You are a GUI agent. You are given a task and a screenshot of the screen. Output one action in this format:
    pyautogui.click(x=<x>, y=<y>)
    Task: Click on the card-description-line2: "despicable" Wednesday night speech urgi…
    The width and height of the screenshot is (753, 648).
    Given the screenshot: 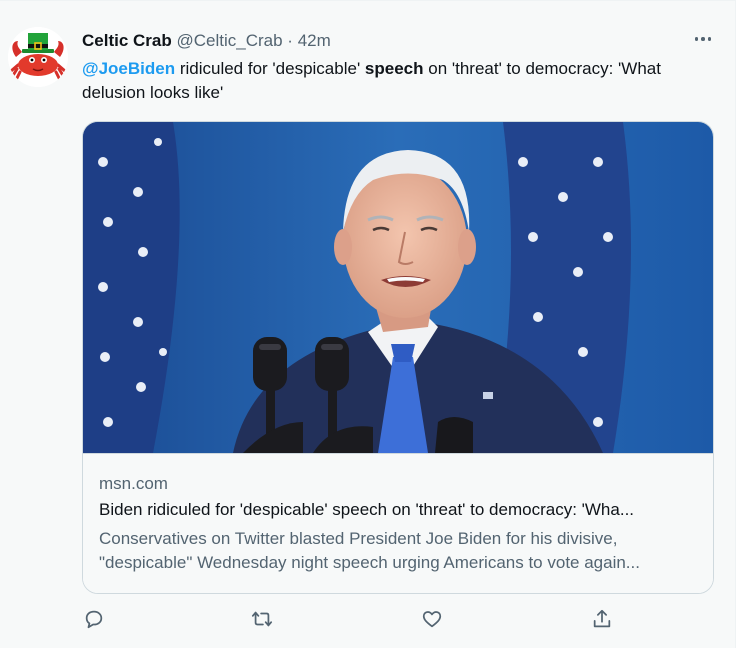 What is the action you would take?
    pyautogui.click(x=369, y=562)
    